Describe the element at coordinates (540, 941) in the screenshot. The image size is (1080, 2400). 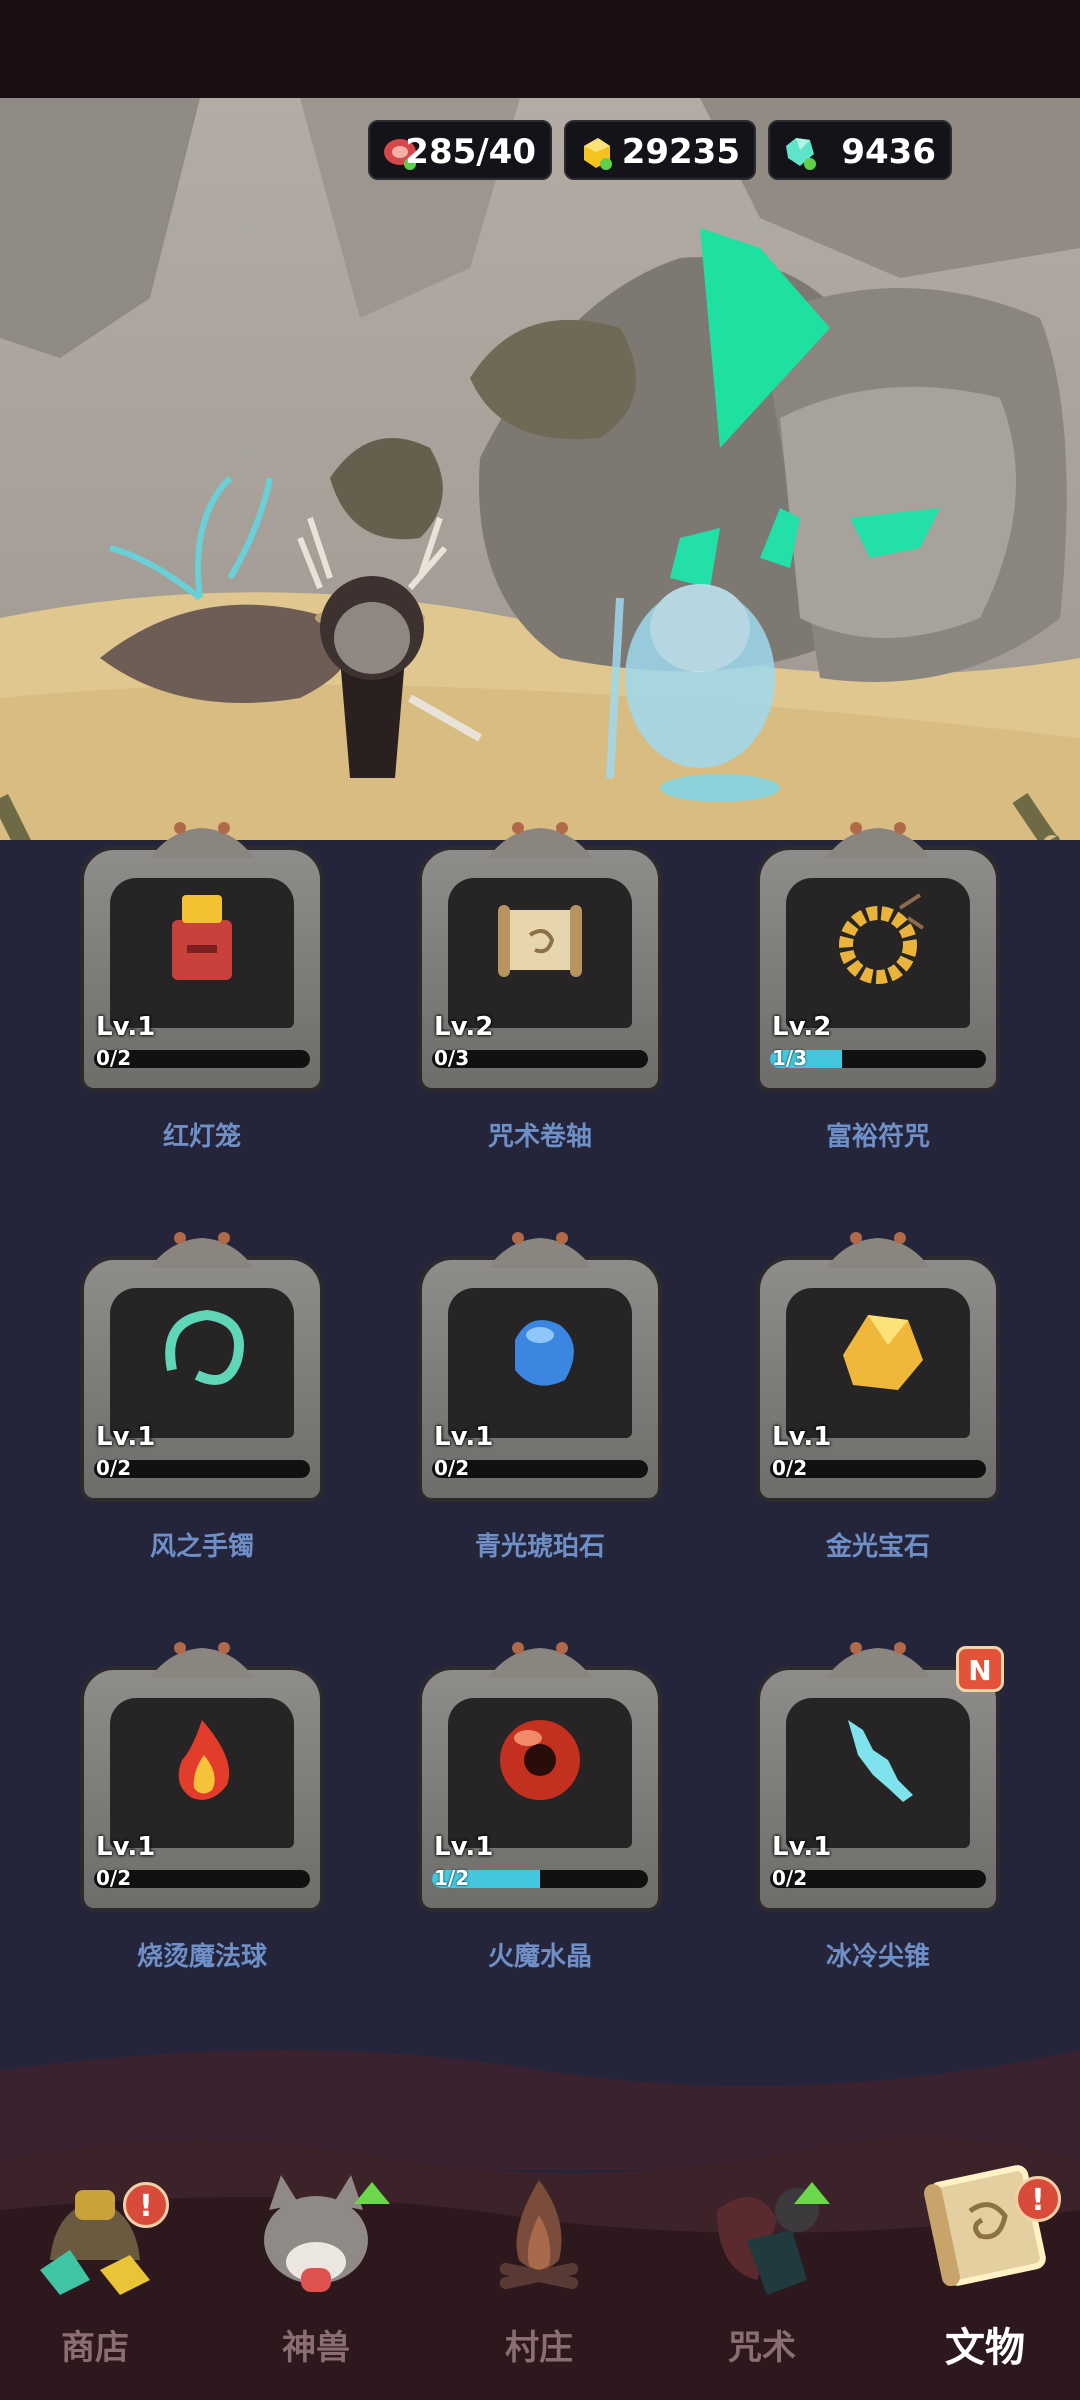
I see `spell-scroll-icon` at that location.